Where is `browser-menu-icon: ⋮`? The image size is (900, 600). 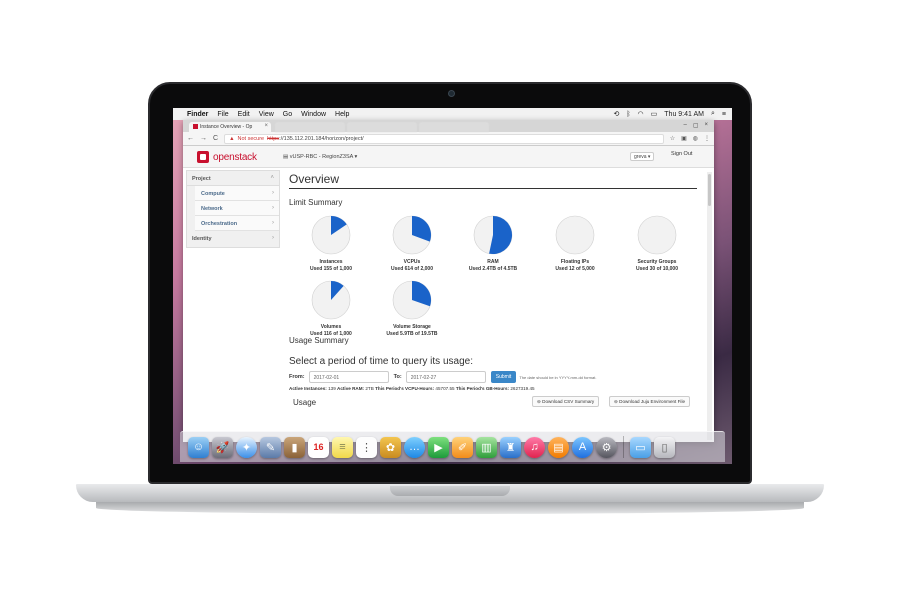
browser-menu-icon: ⋮ is located at coordinates (707, 138).